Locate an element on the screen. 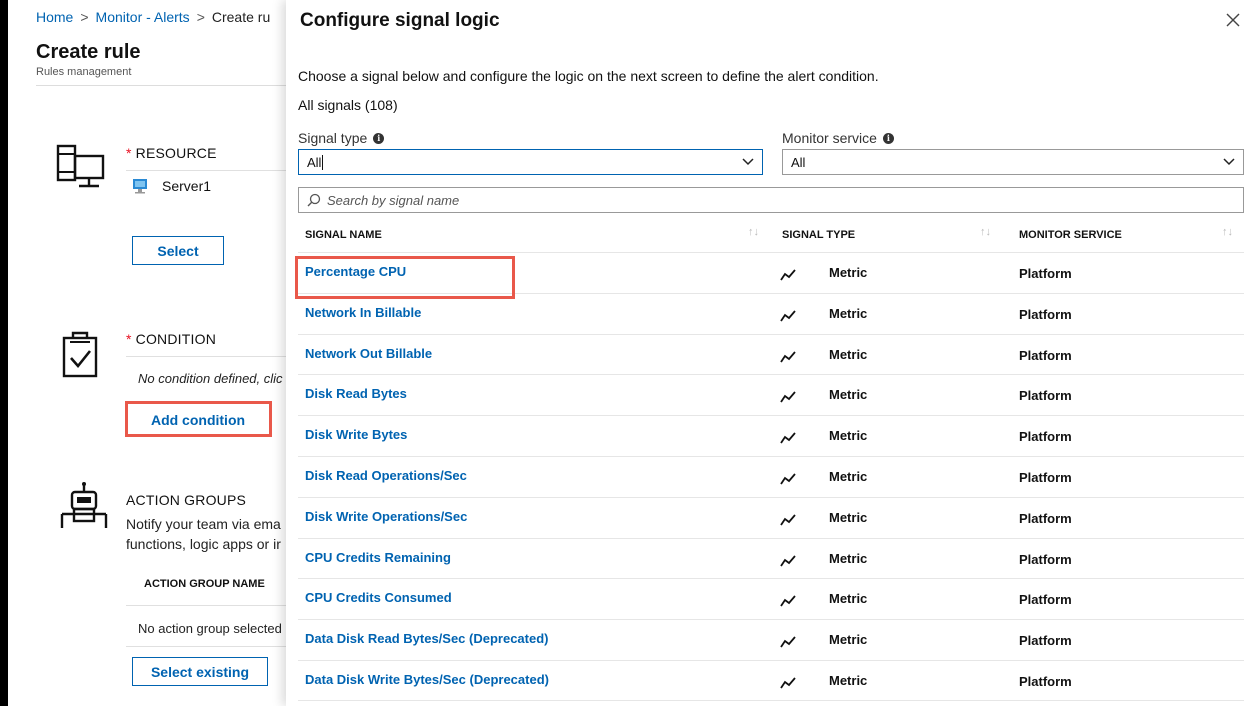 This screenshot has height=706, width=1250. column-header-signal-type: SIGNAL TYPE is located at coordinates (818, 235).